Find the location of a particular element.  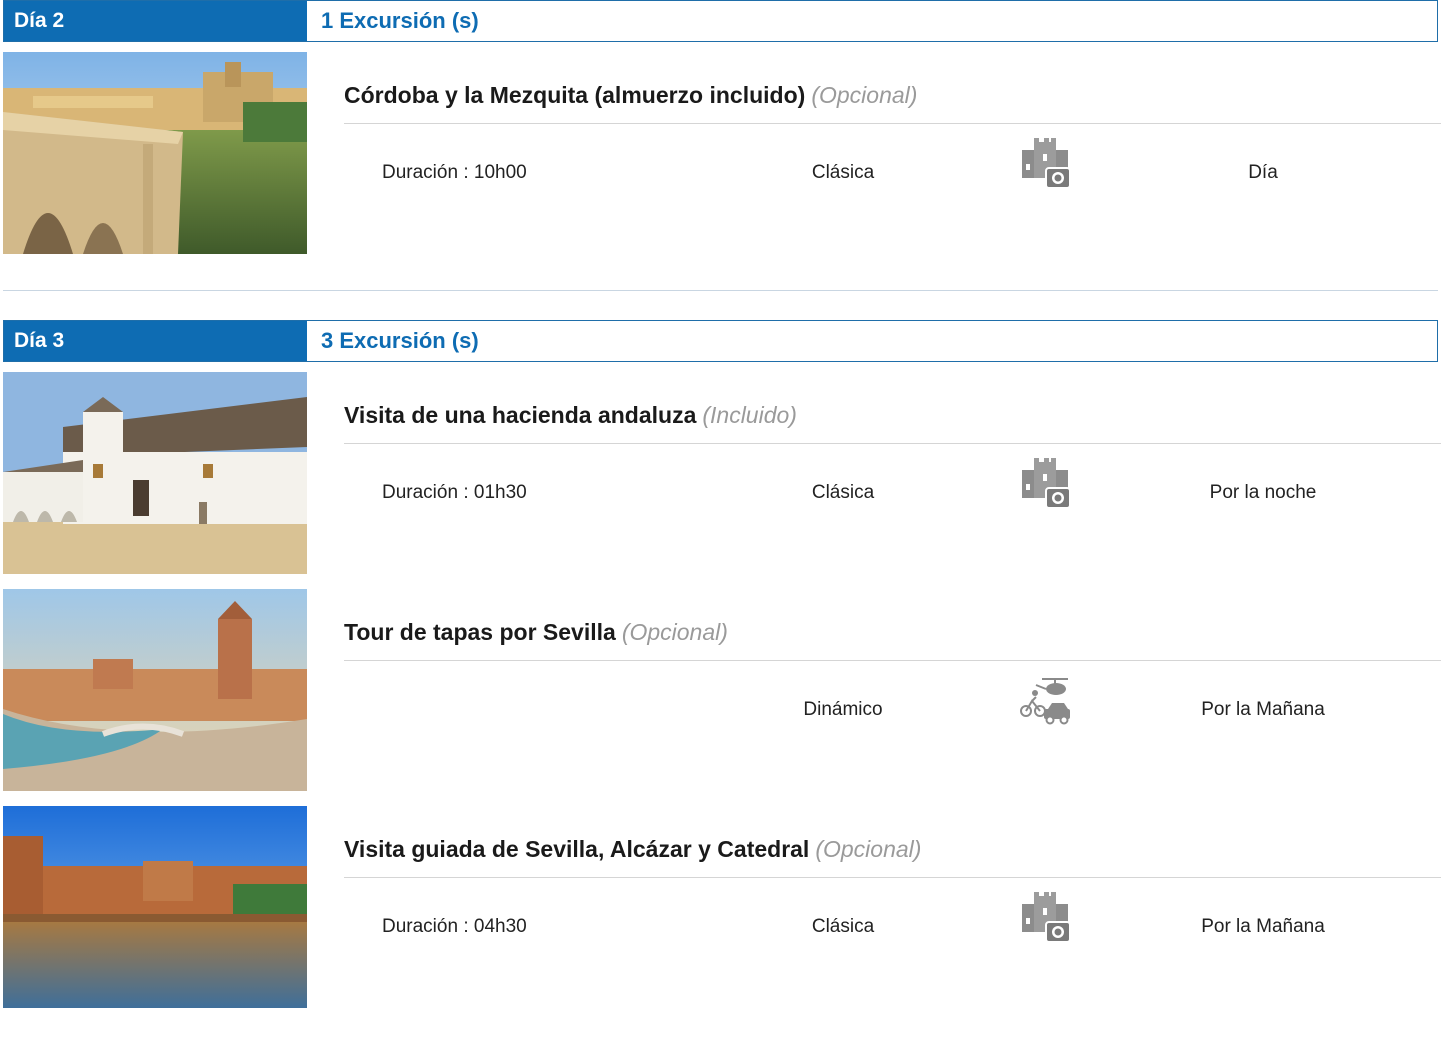

excursion-photo-hacienda is located at coordinates (155, 473).